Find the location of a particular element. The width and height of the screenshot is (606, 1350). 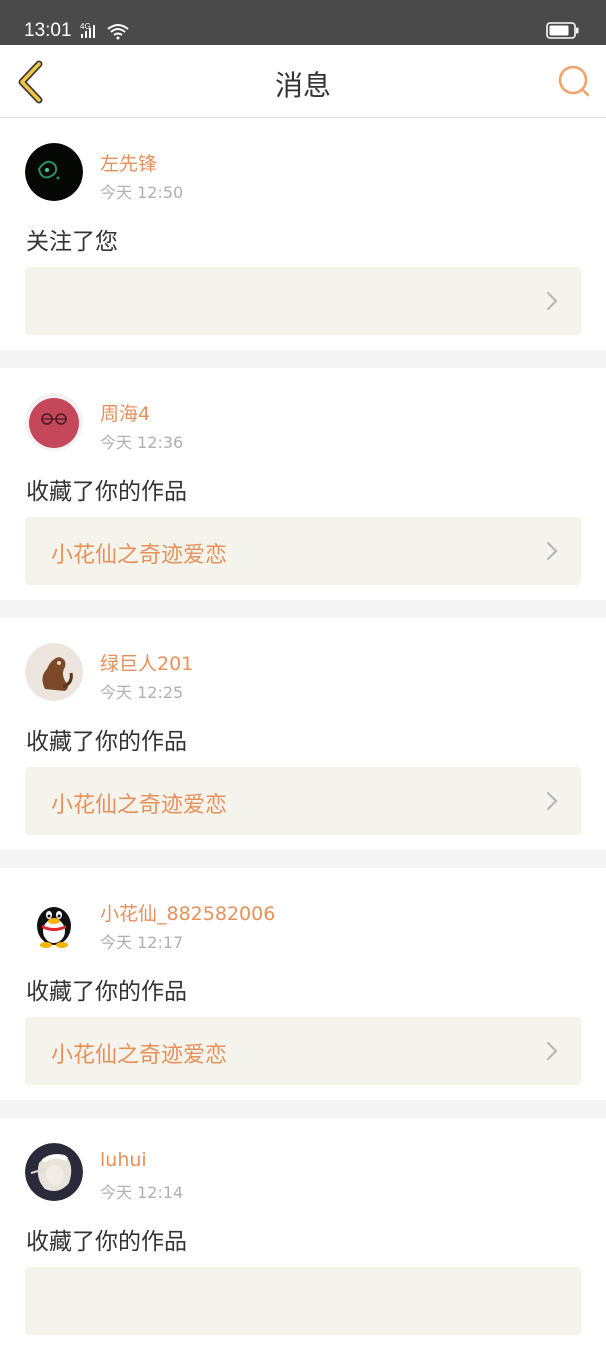

message-time: 今天 12:36 is located at coordinates (142, 442).